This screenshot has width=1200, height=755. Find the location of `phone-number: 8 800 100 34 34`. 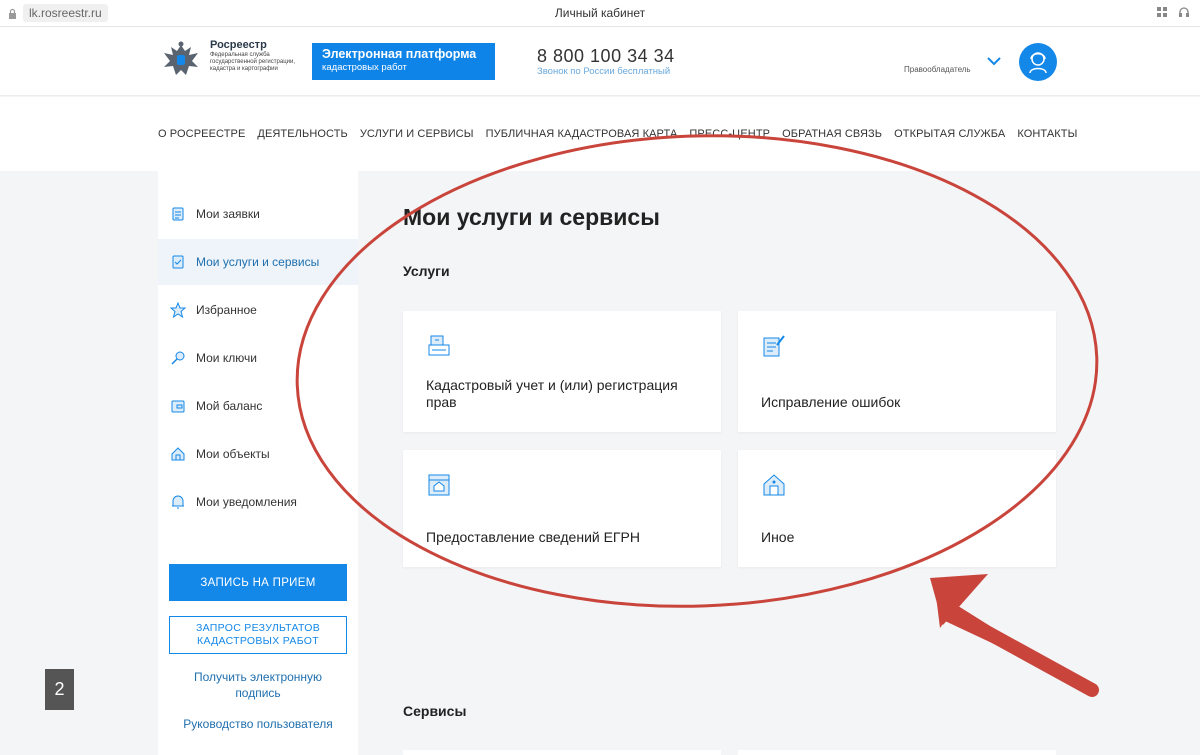

phone-number: 8 800 100 34 34 is located at coordinates (606, 56).